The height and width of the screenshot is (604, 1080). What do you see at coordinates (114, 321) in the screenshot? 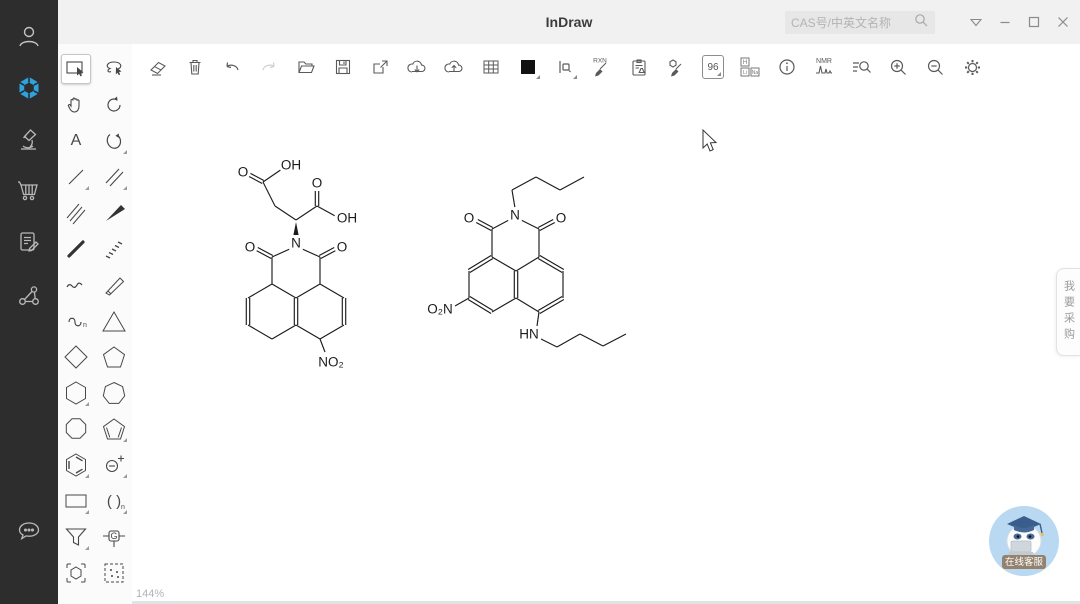
I see `tool-ring-cyclopropane` at bounding box center [114, 321].